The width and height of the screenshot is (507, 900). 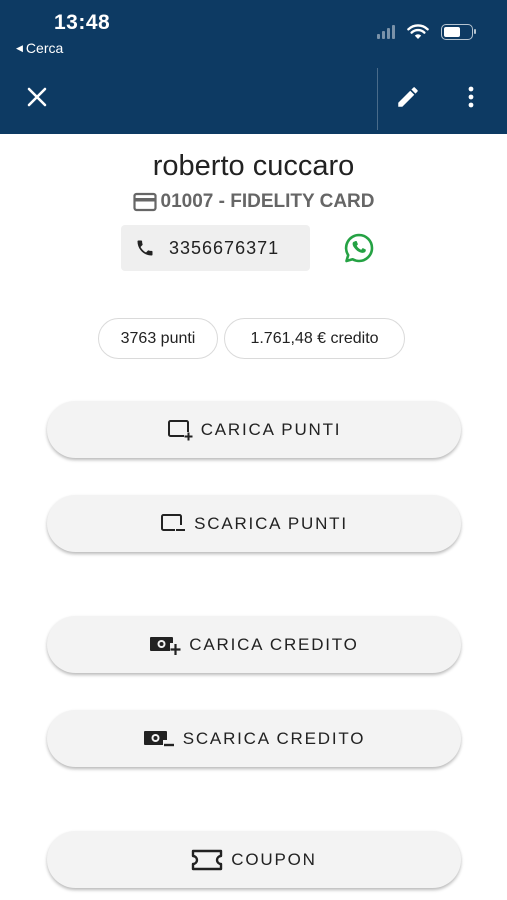 What do you see at coordinates (314, 338) in the screenshot?
I see `credit-balance-chip: 1.761,48 € credito` at bounding box center [314, 338].